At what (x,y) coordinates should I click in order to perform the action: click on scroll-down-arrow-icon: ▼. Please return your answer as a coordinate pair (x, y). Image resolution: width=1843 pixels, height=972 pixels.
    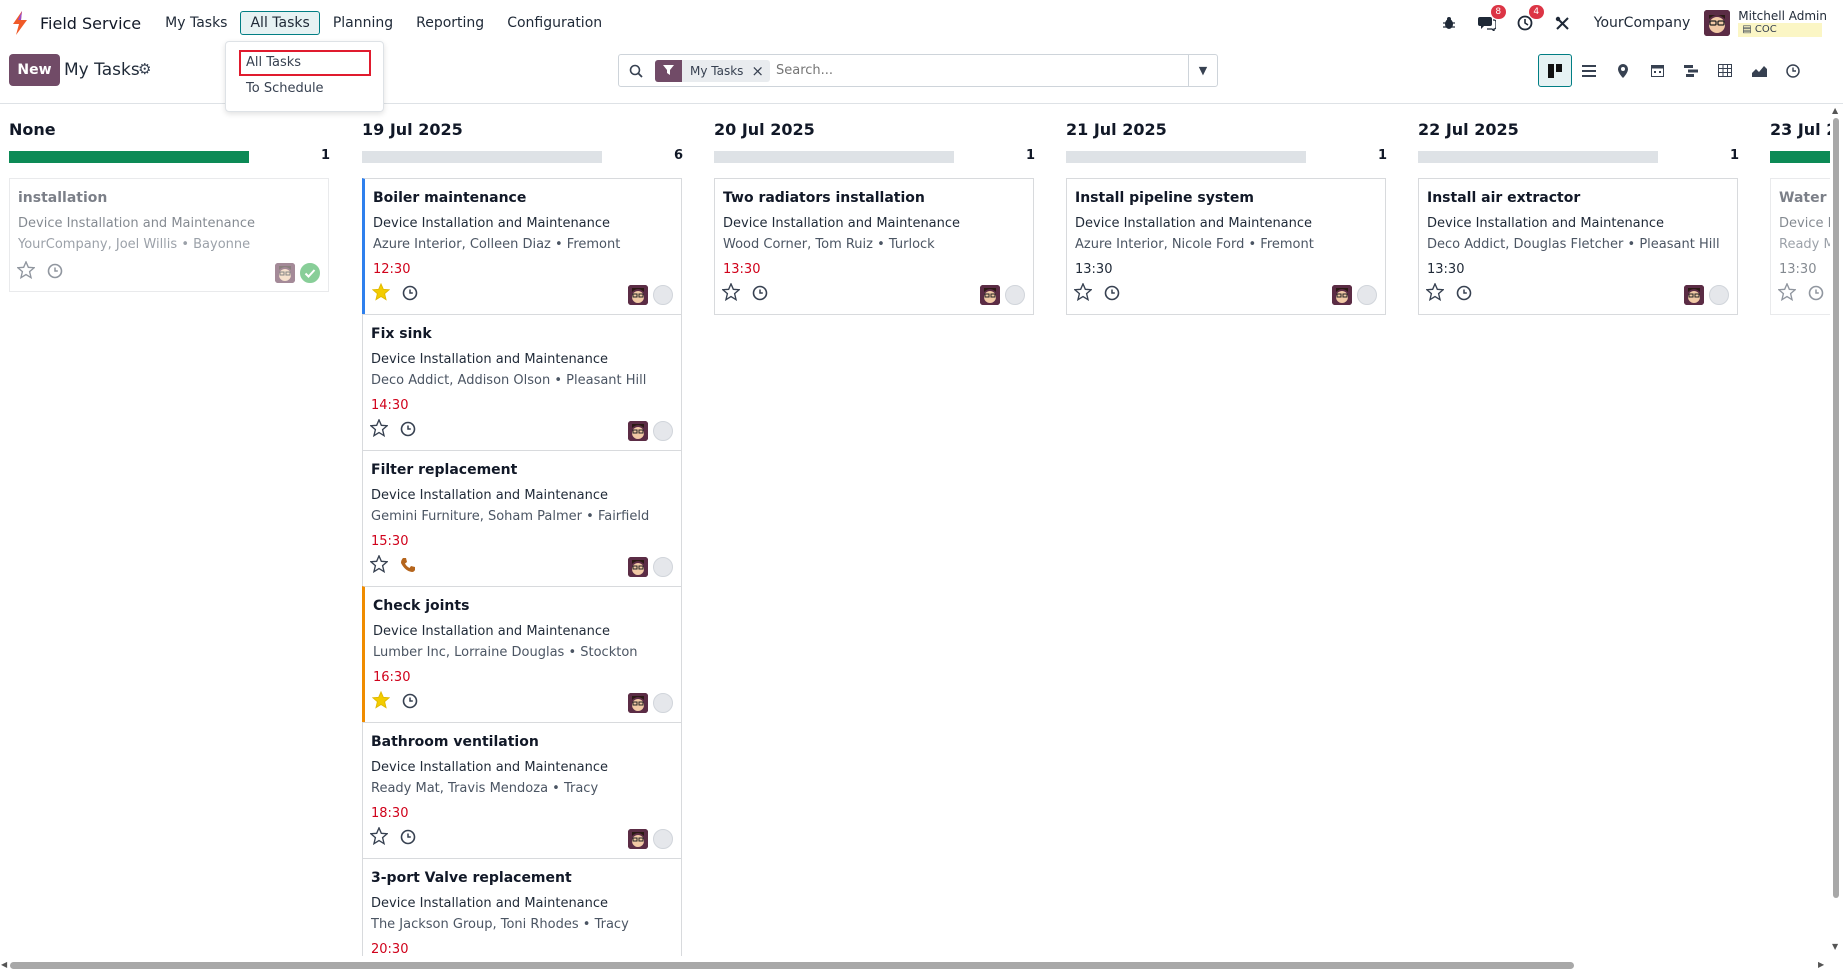
    Looking at the image, I should click on (1835, 946).